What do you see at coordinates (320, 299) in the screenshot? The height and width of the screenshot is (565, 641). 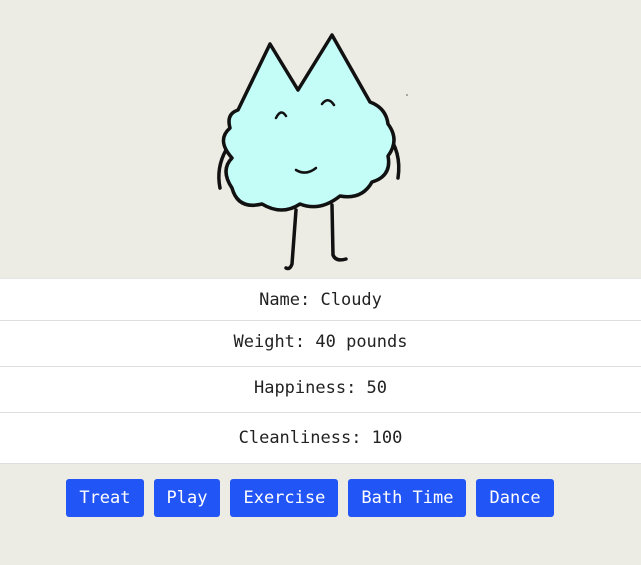 I see `pet-name: Name: Cloudy` at bounding box center [320, 299].